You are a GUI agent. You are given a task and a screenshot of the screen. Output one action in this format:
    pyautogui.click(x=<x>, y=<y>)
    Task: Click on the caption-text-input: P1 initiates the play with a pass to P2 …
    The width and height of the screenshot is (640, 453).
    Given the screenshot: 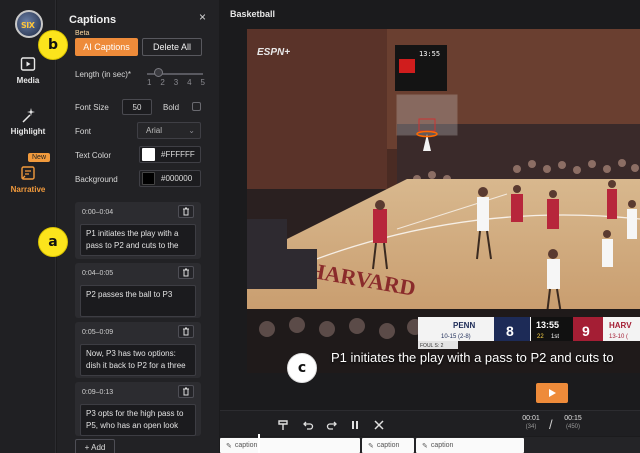 What is the action you would take?
    pyautogui.click(x=138, y=240)
    